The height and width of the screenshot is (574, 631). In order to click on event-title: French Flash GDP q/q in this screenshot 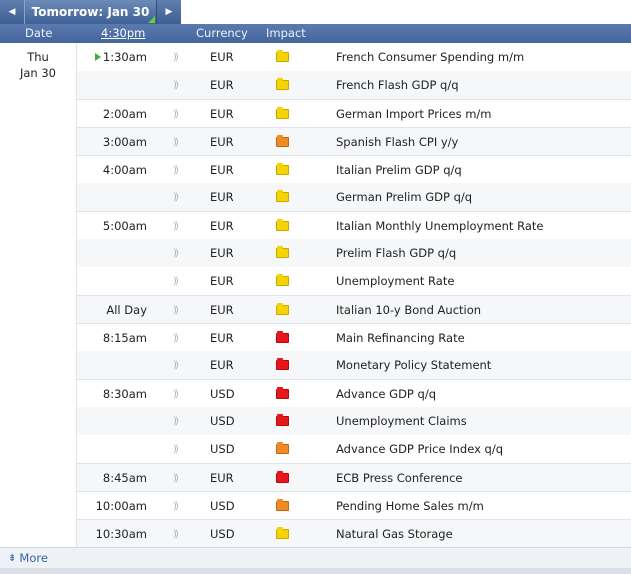, I will do `click(481, 85)`.